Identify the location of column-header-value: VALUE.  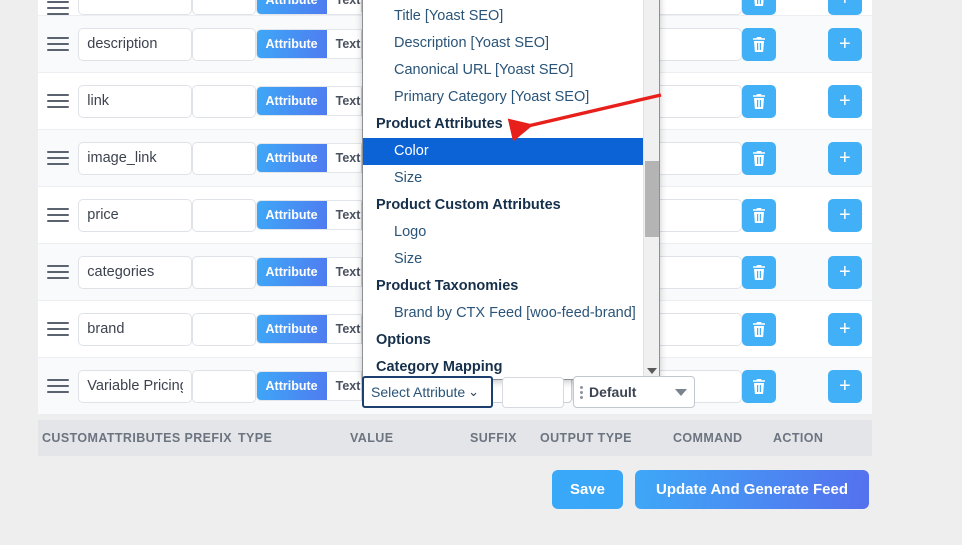
(372, 438).